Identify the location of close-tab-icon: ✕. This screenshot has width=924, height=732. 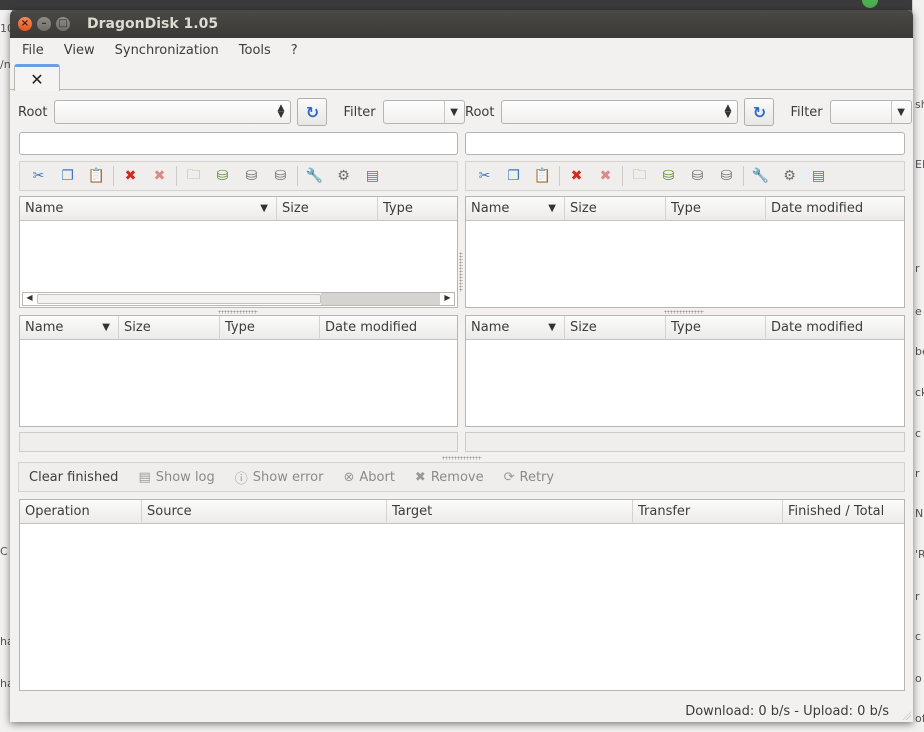
(36, 79).